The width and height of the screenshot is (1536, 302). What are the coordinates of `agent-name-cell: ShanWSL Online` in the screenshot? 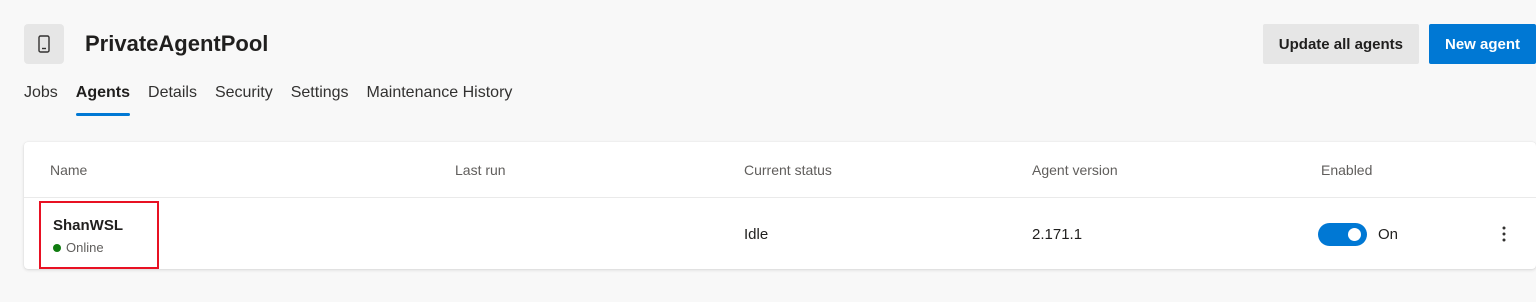 It's located at (99, 235).